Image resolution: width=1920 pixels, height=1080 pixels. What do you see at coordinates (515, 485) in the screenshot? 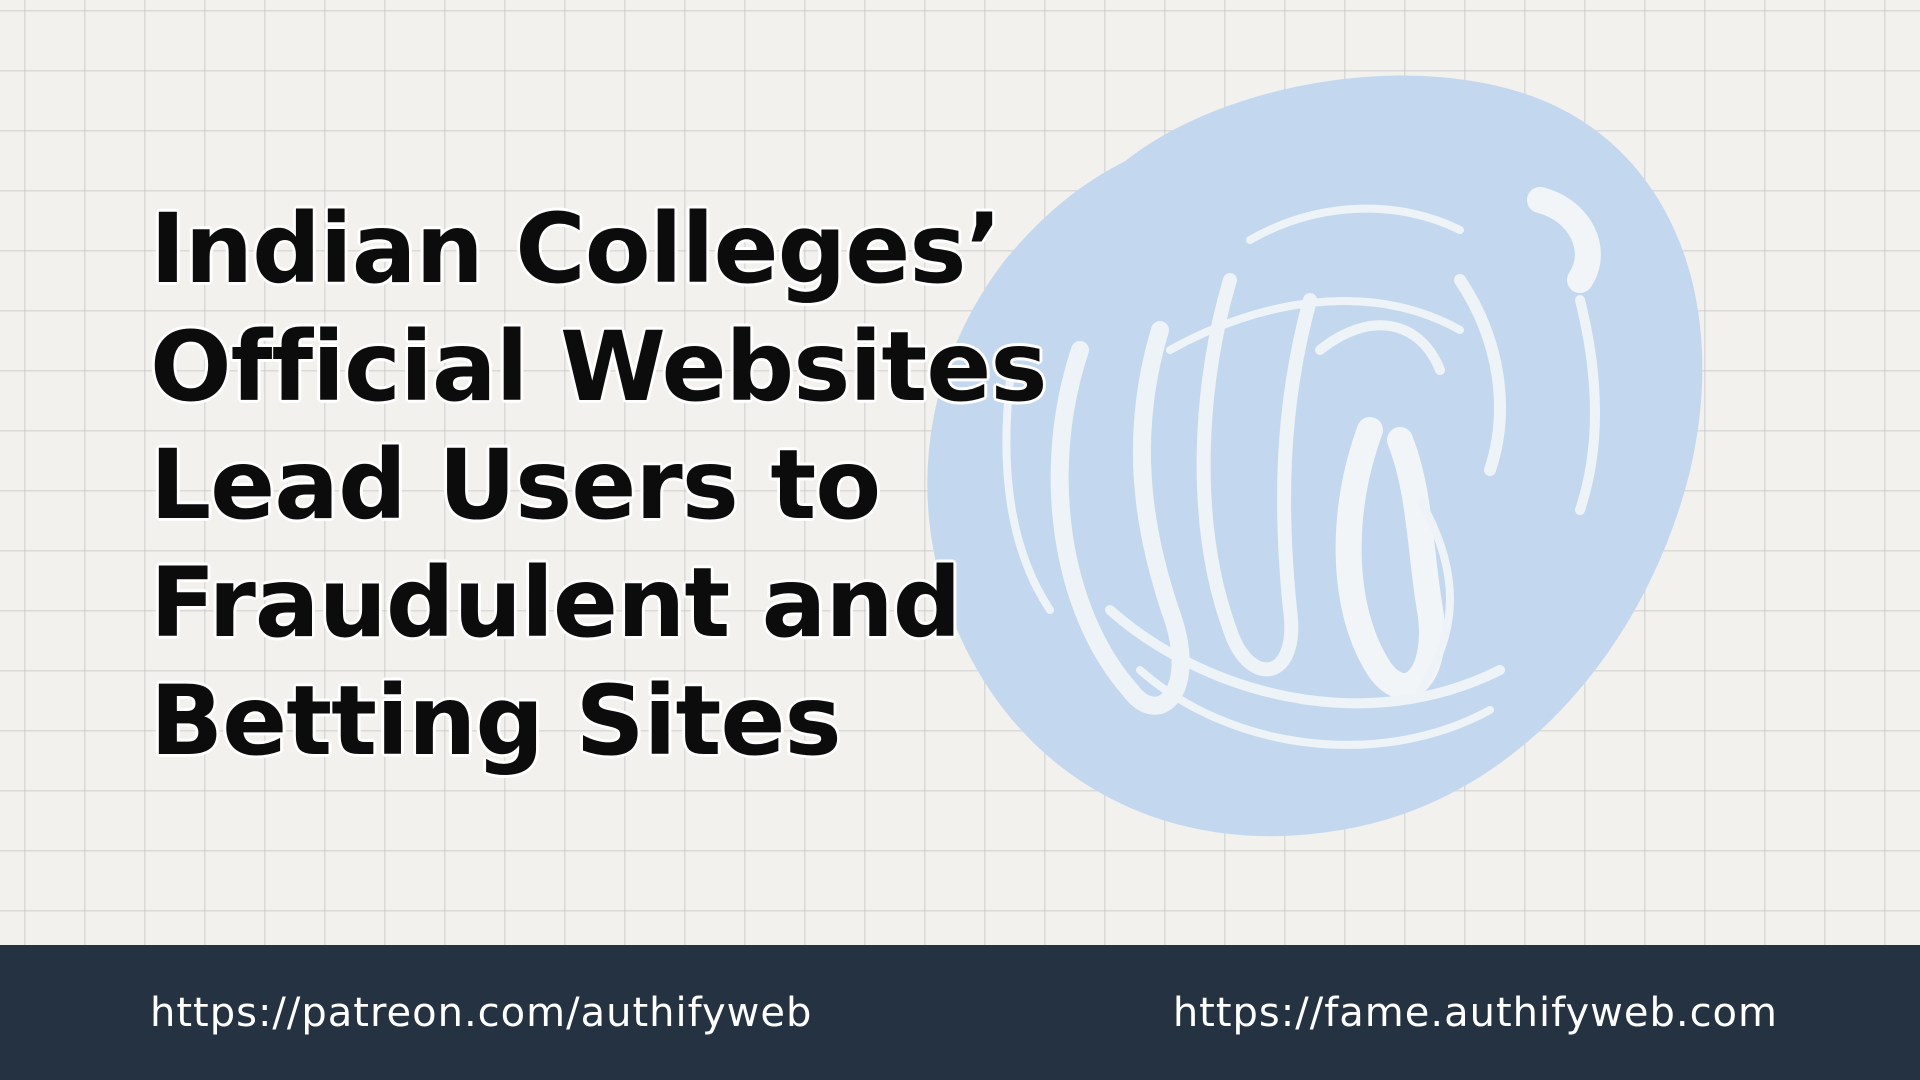
I see `title-line-3: Lead Users to` at bounding box center [515, 485].